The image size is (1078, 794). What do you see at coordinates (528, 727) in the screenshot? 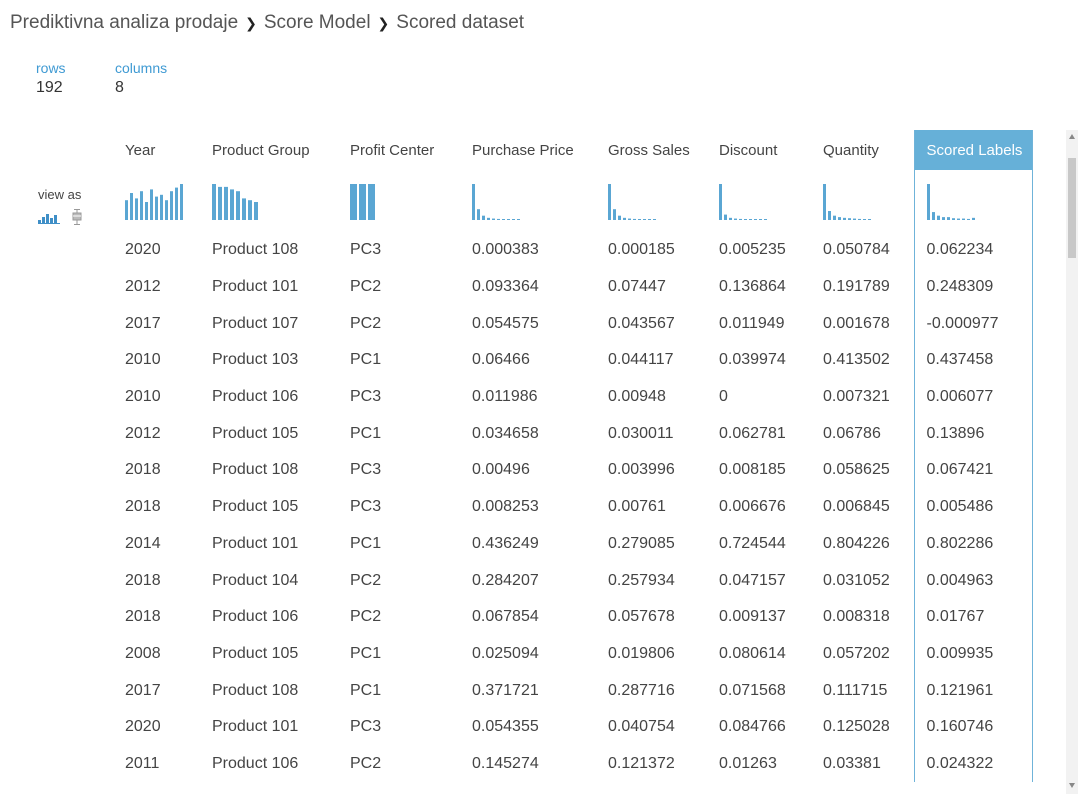
I see `cell-purchase-price: 0.054355` at bounding box center [528, 727].